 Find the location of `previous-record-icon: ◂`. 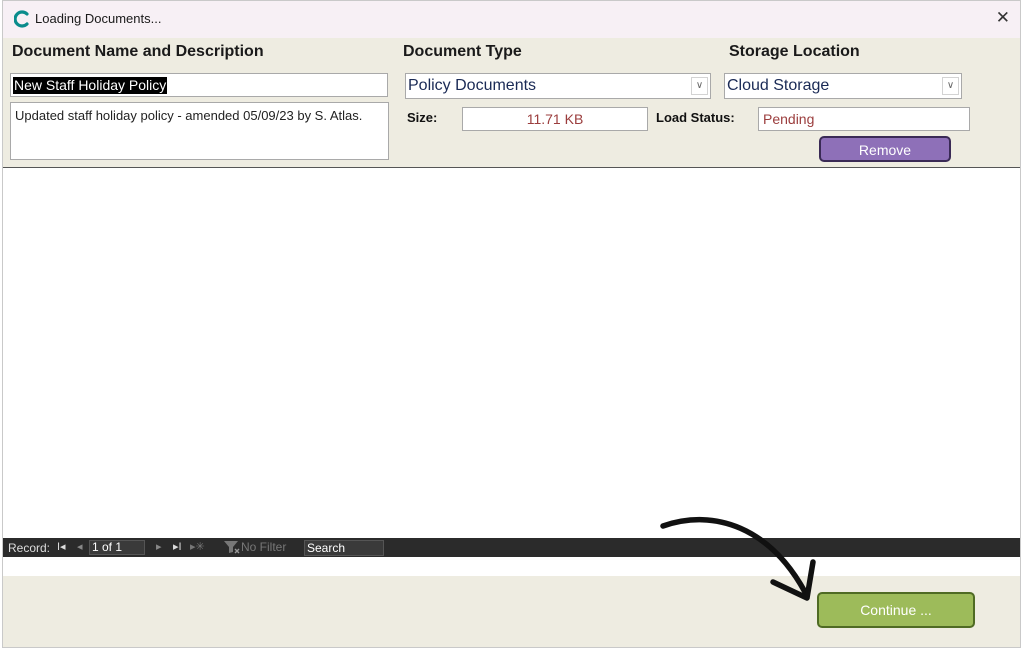

previous-record-icon: ◂ is located at coordinates (80, 546).